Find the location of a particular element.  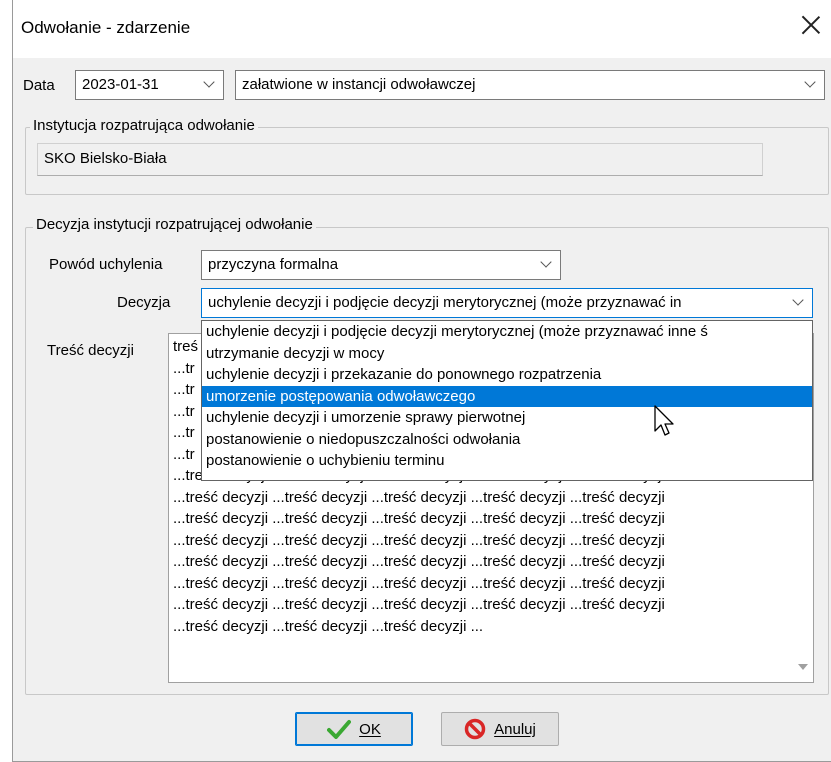

ok-button: OK is located at coordinates (354, 729).